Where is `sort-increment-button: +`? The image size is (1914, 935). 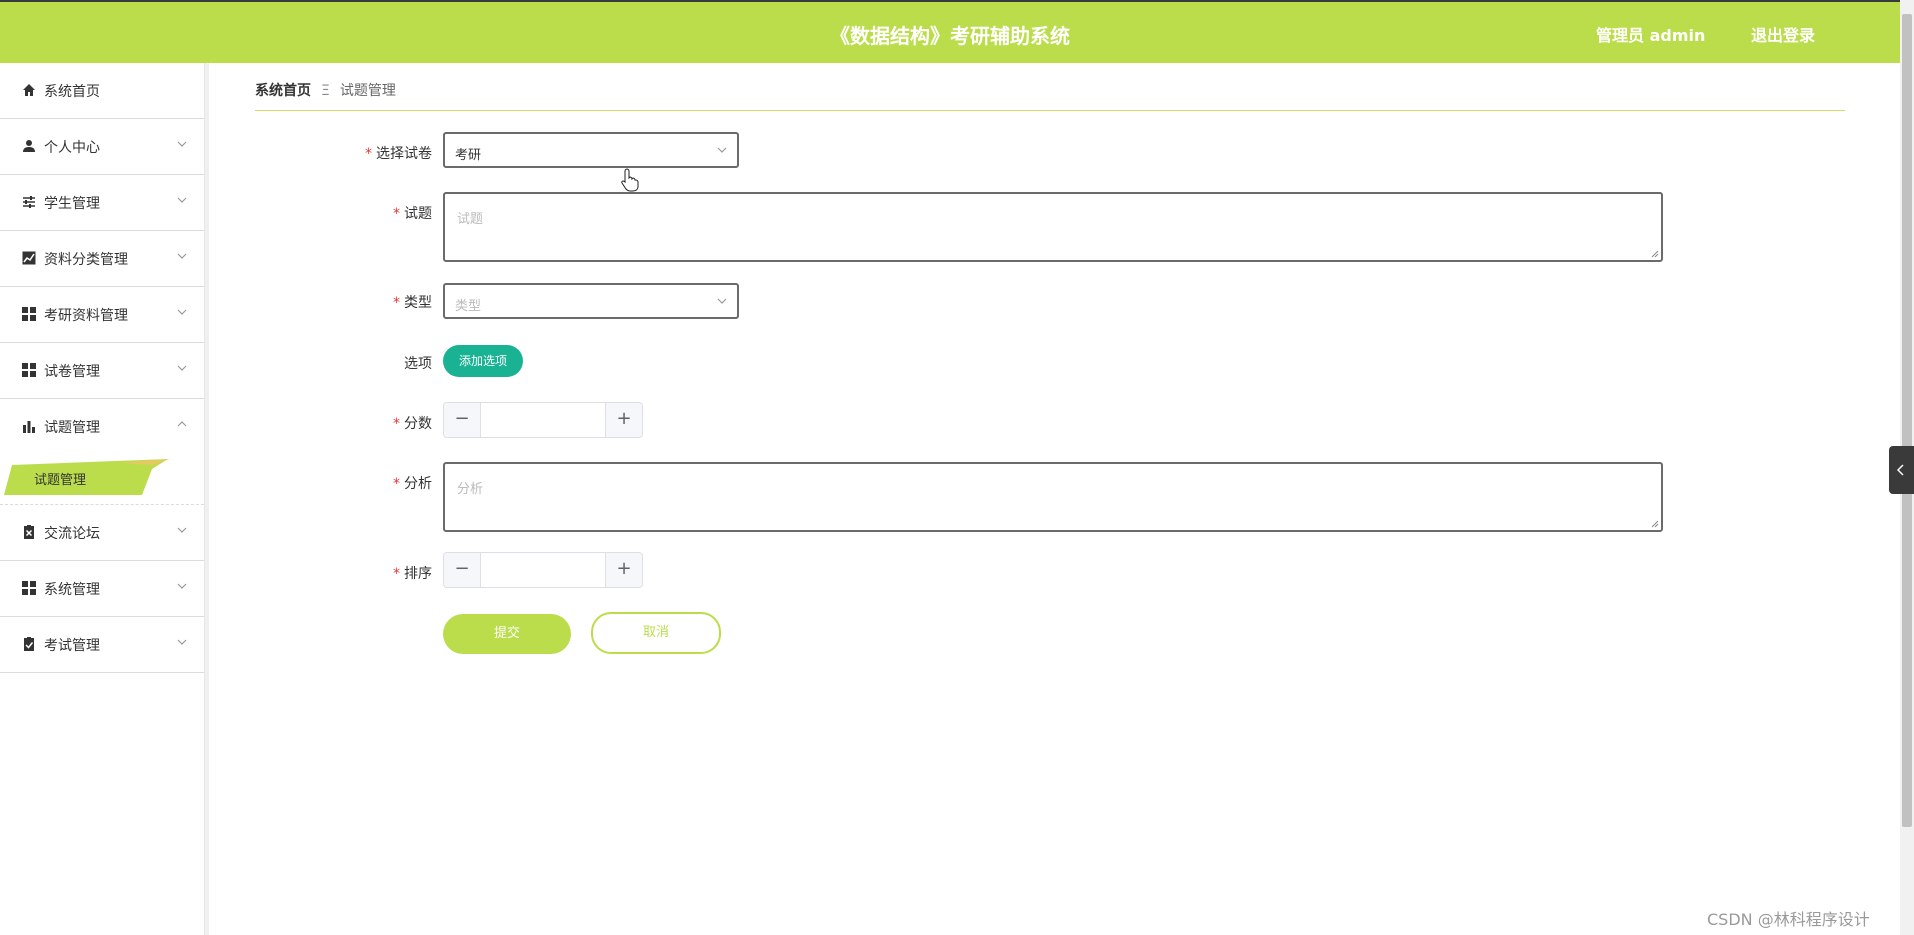
sort-increment-button: + is located at coordinates (623, 570).